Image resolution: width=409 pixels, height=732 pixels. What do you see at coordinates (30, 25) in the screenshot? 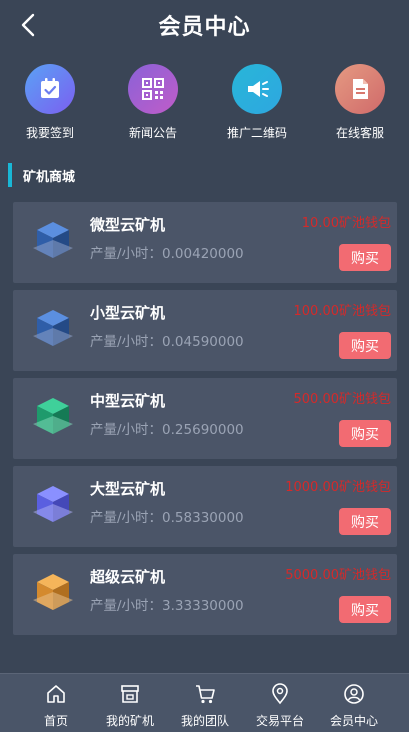
I see `back-arrow-icon` at bounding box center [30, 25].